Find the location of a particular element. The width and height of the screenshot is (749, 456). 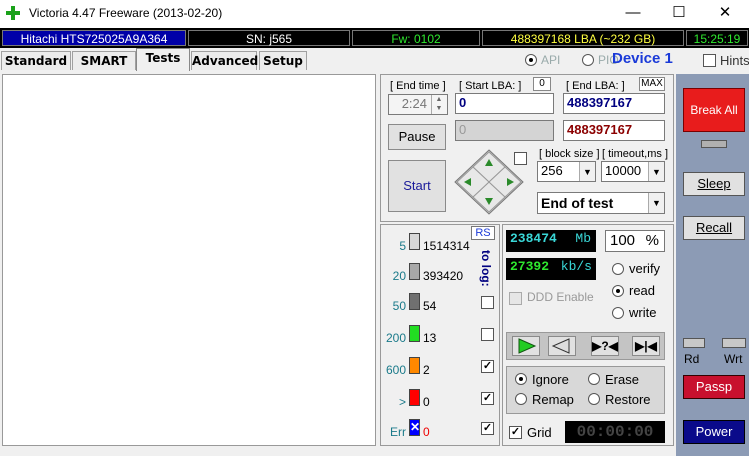

timeout-value: 10000 is located at coordinates (623, 170).